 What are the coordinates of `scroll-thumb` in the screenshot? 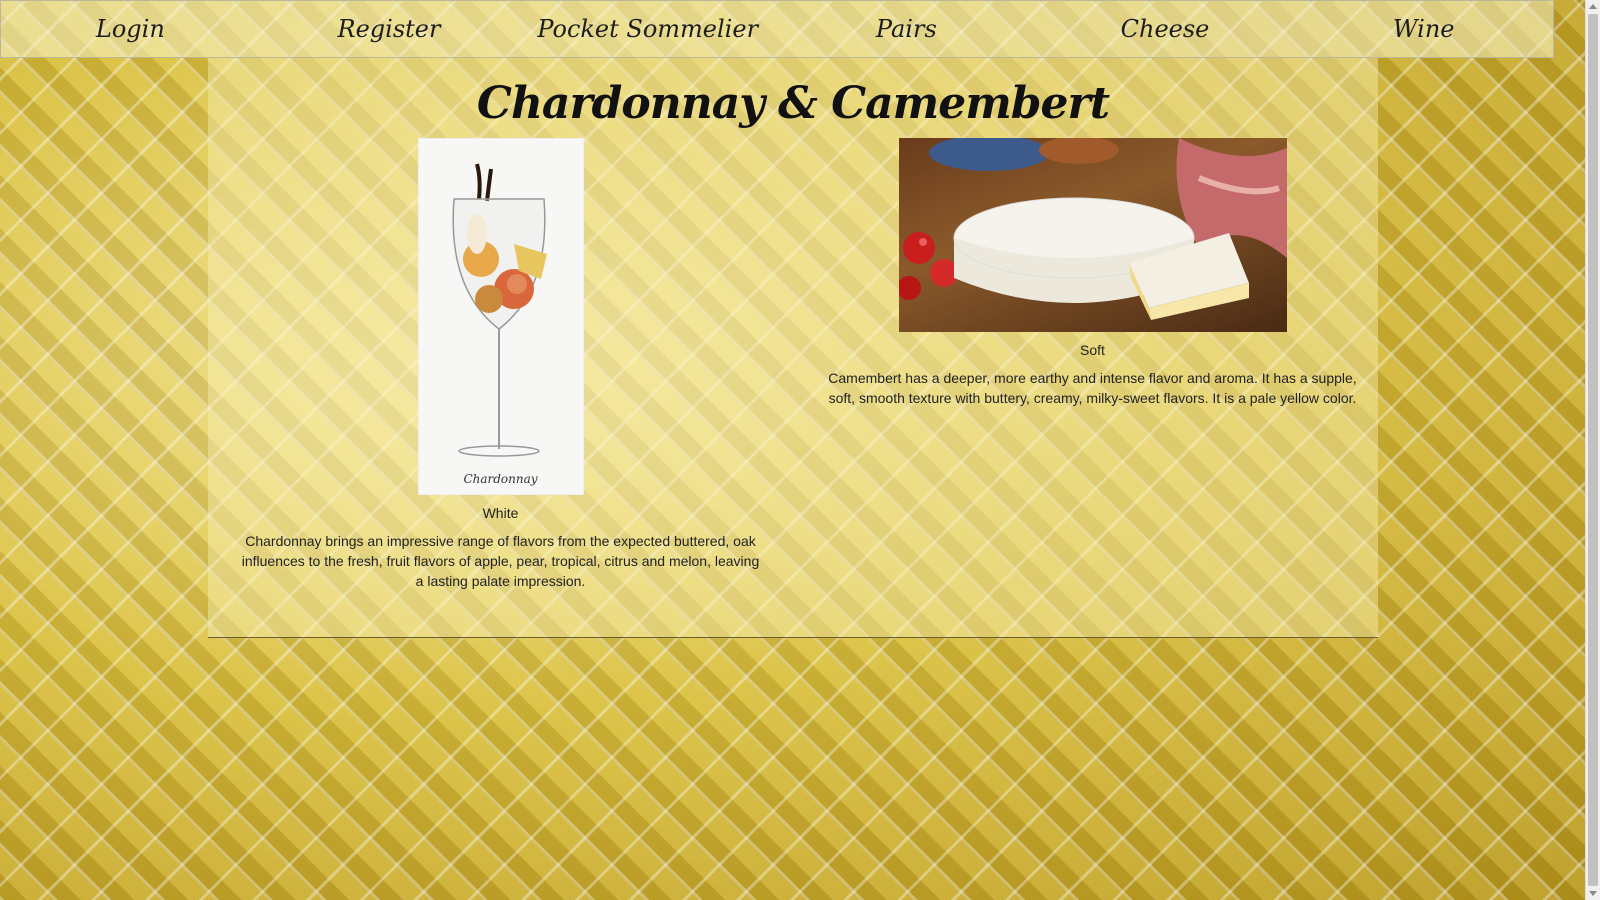 It's located at (1593, 450).